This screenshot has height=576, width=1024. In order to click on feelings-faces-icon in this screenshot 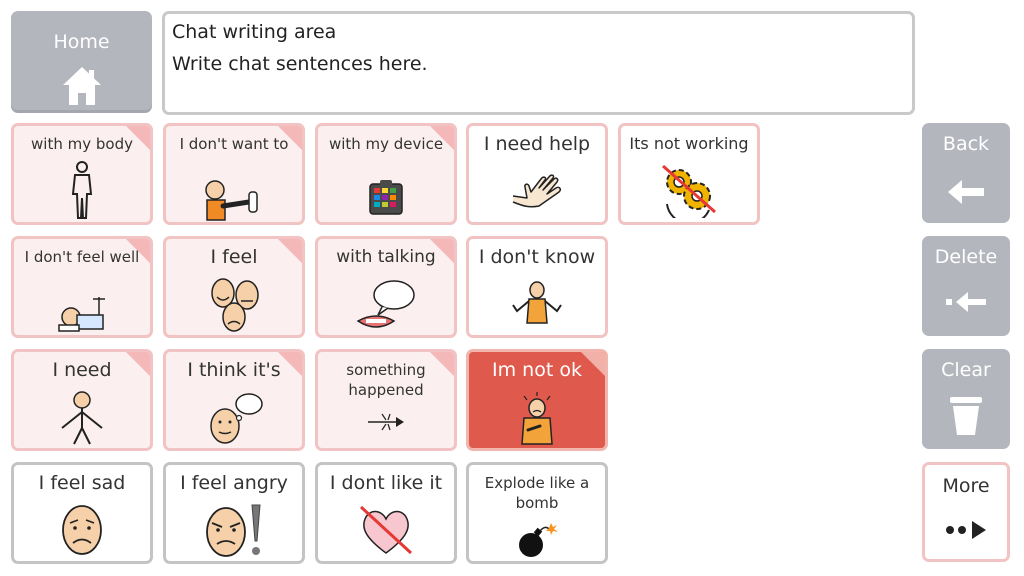, I will do `click(235, 305)`.